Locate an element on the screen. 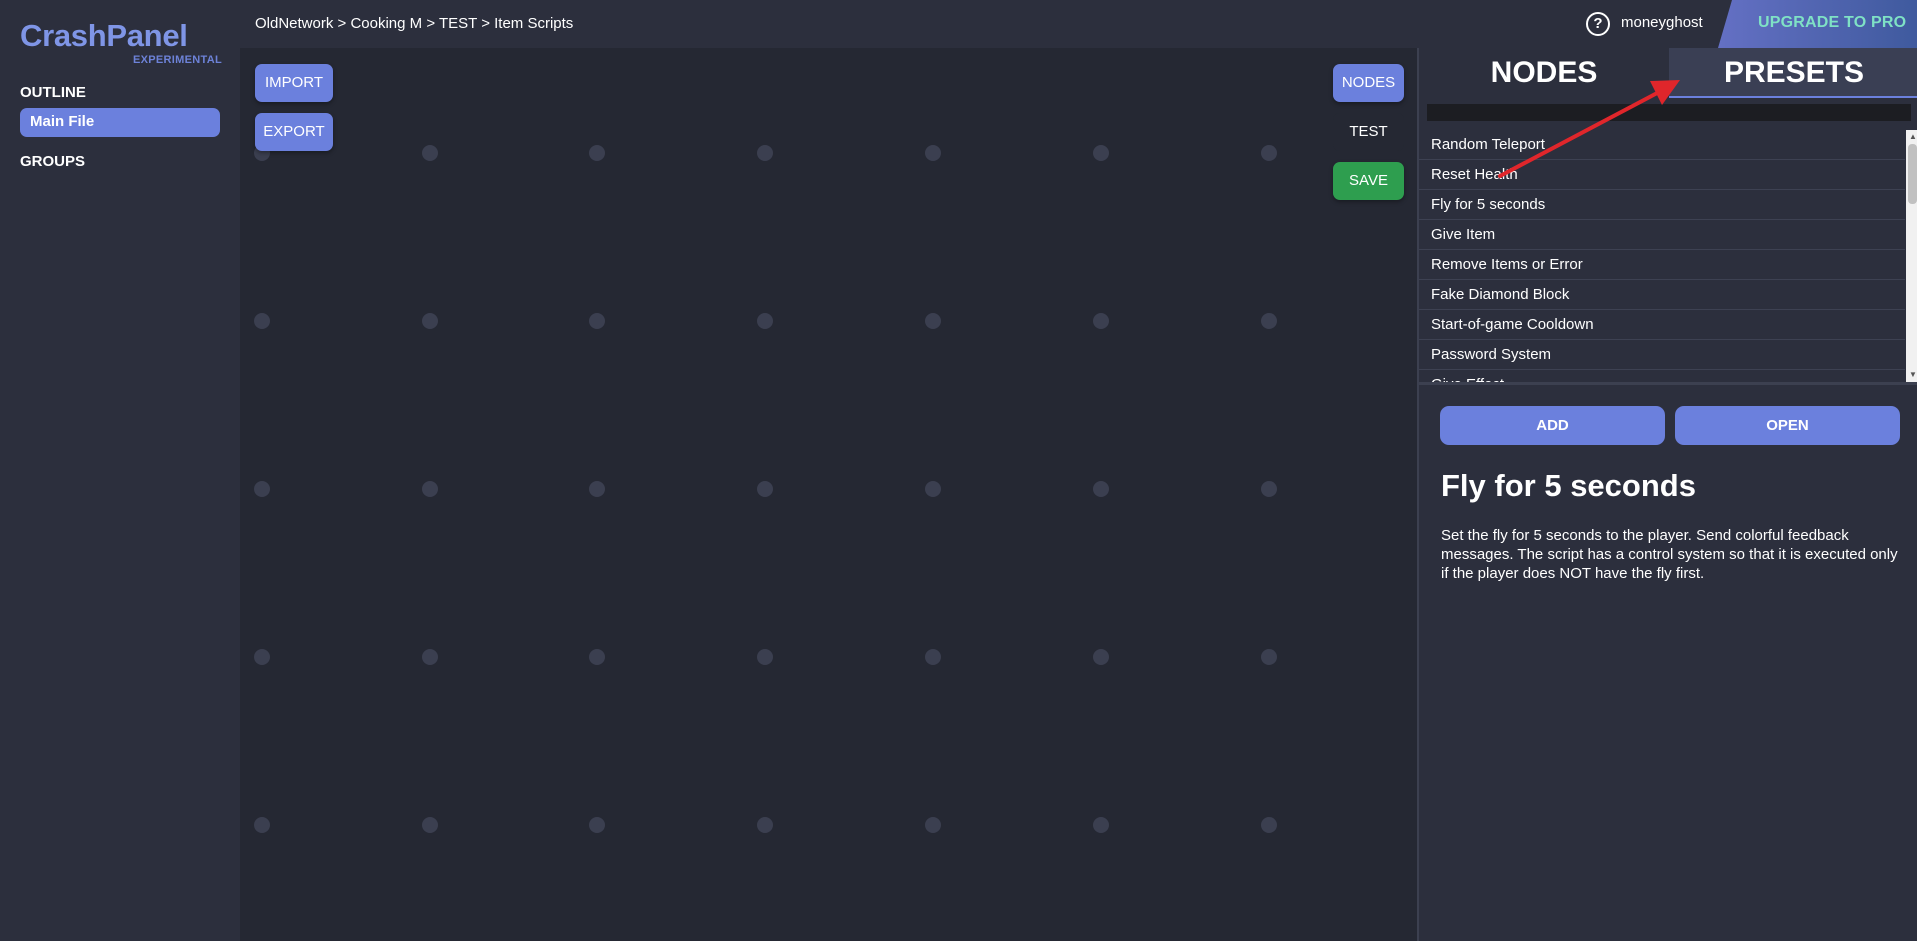 The width and height of the screenshot is (1917, 941). tab-presets: PRESETS is located at coordinates (1793, 73).